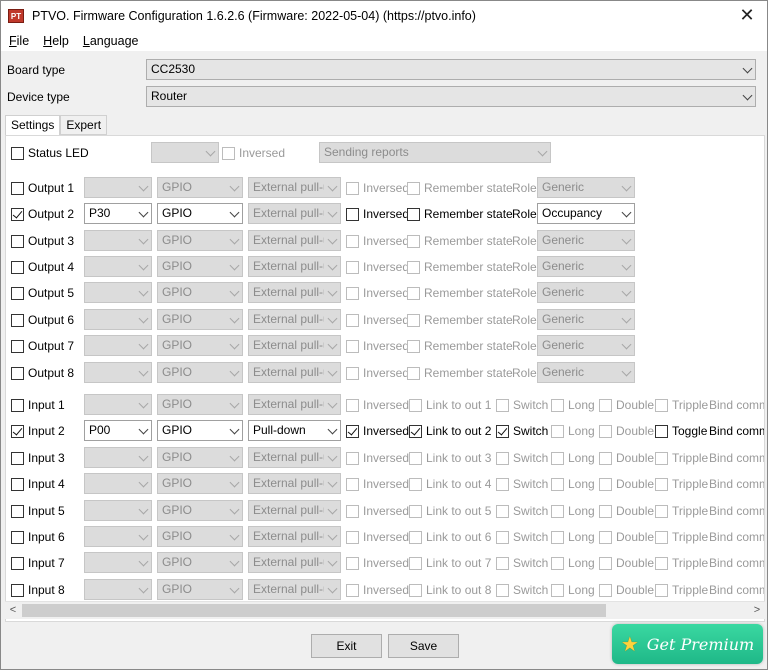  I want to click on status-led-reports-select: Sending reports, so click(435, 152).